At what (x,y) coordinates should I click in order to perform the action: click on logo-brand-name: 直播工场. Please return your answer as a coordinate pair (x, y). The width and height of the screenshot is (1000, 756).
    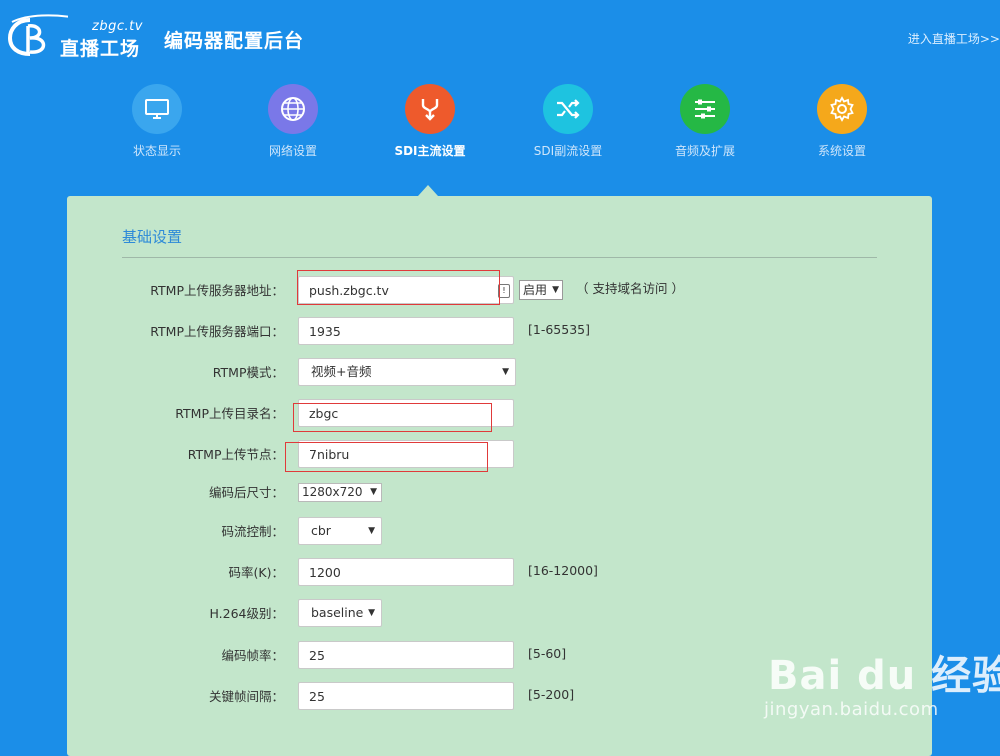
    Looking at the image, I should click on (100, 49).